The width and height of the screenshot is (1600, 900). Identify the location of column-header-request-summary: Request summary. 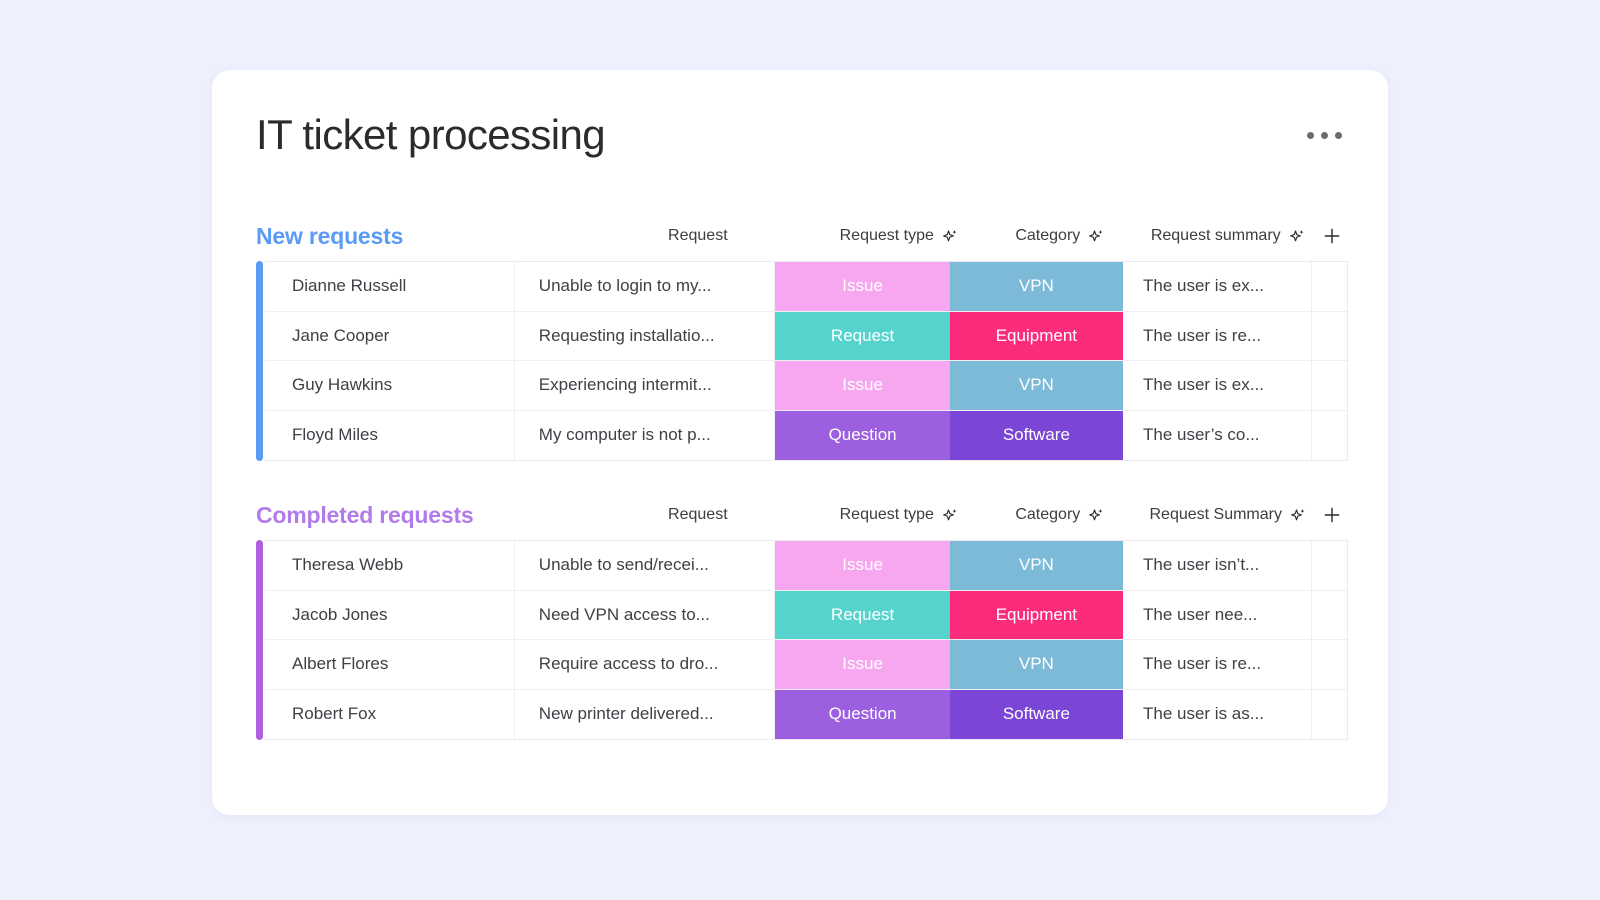
(1228, 236).